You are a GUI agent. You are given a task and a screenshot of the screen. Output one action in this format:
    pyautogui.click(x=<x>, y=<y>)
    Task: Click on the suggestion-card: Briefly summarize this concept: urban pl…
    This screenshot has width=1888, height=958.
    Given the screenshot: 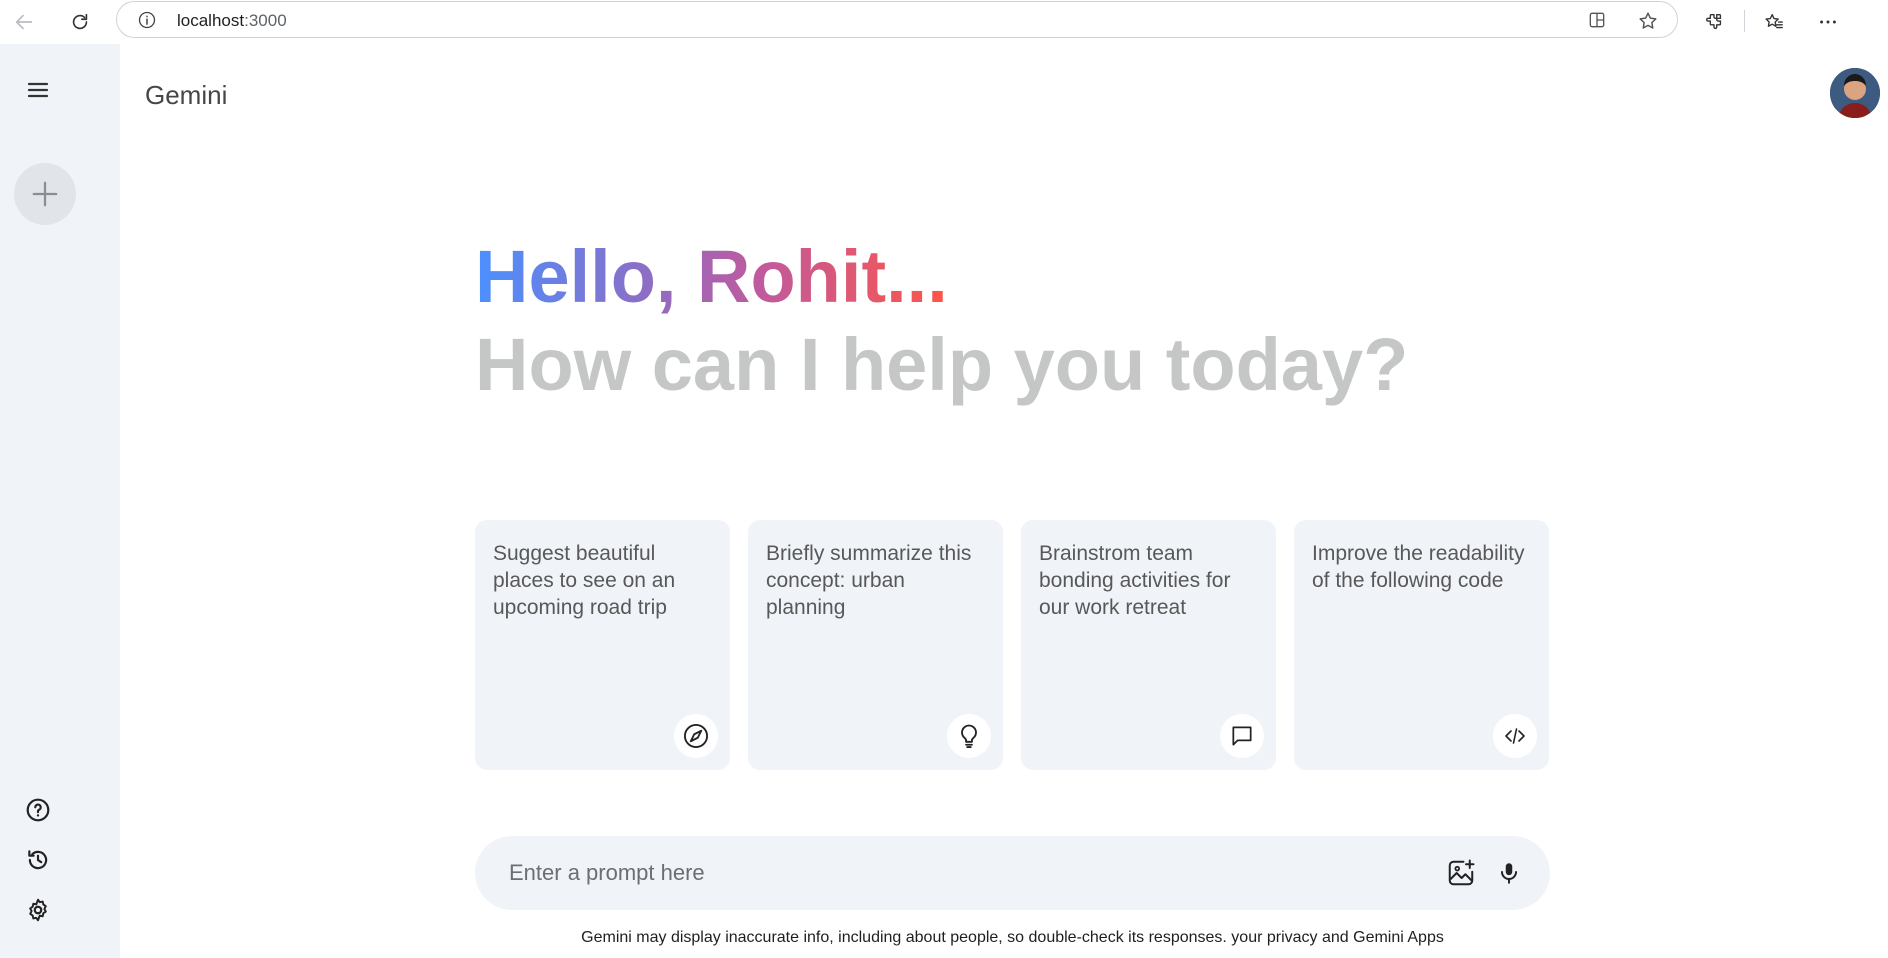 What is the action you would take?
    pyautogui.click(x=875, y=645)
    